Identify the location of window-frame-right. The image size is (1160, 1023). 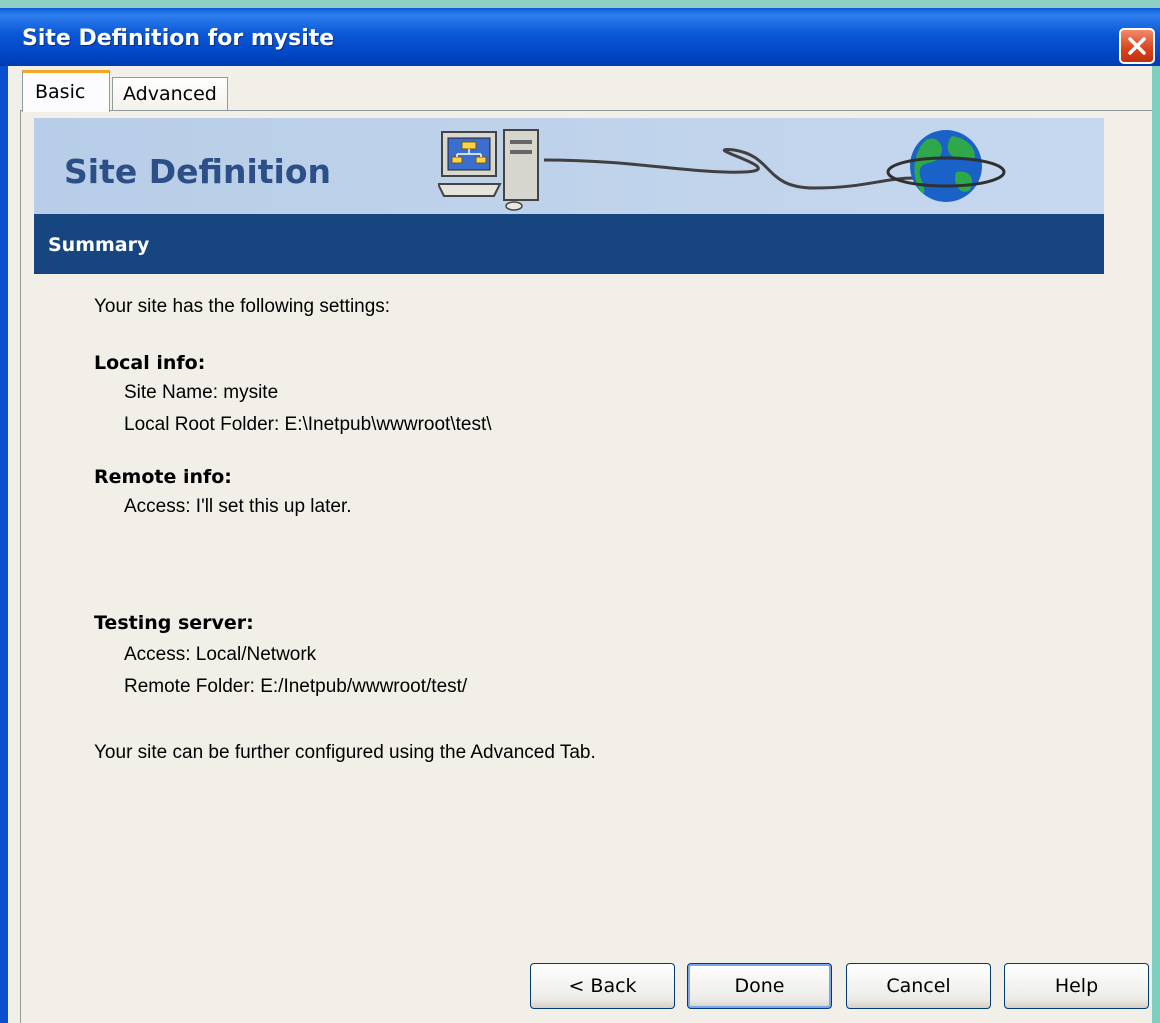
(1156, 544).